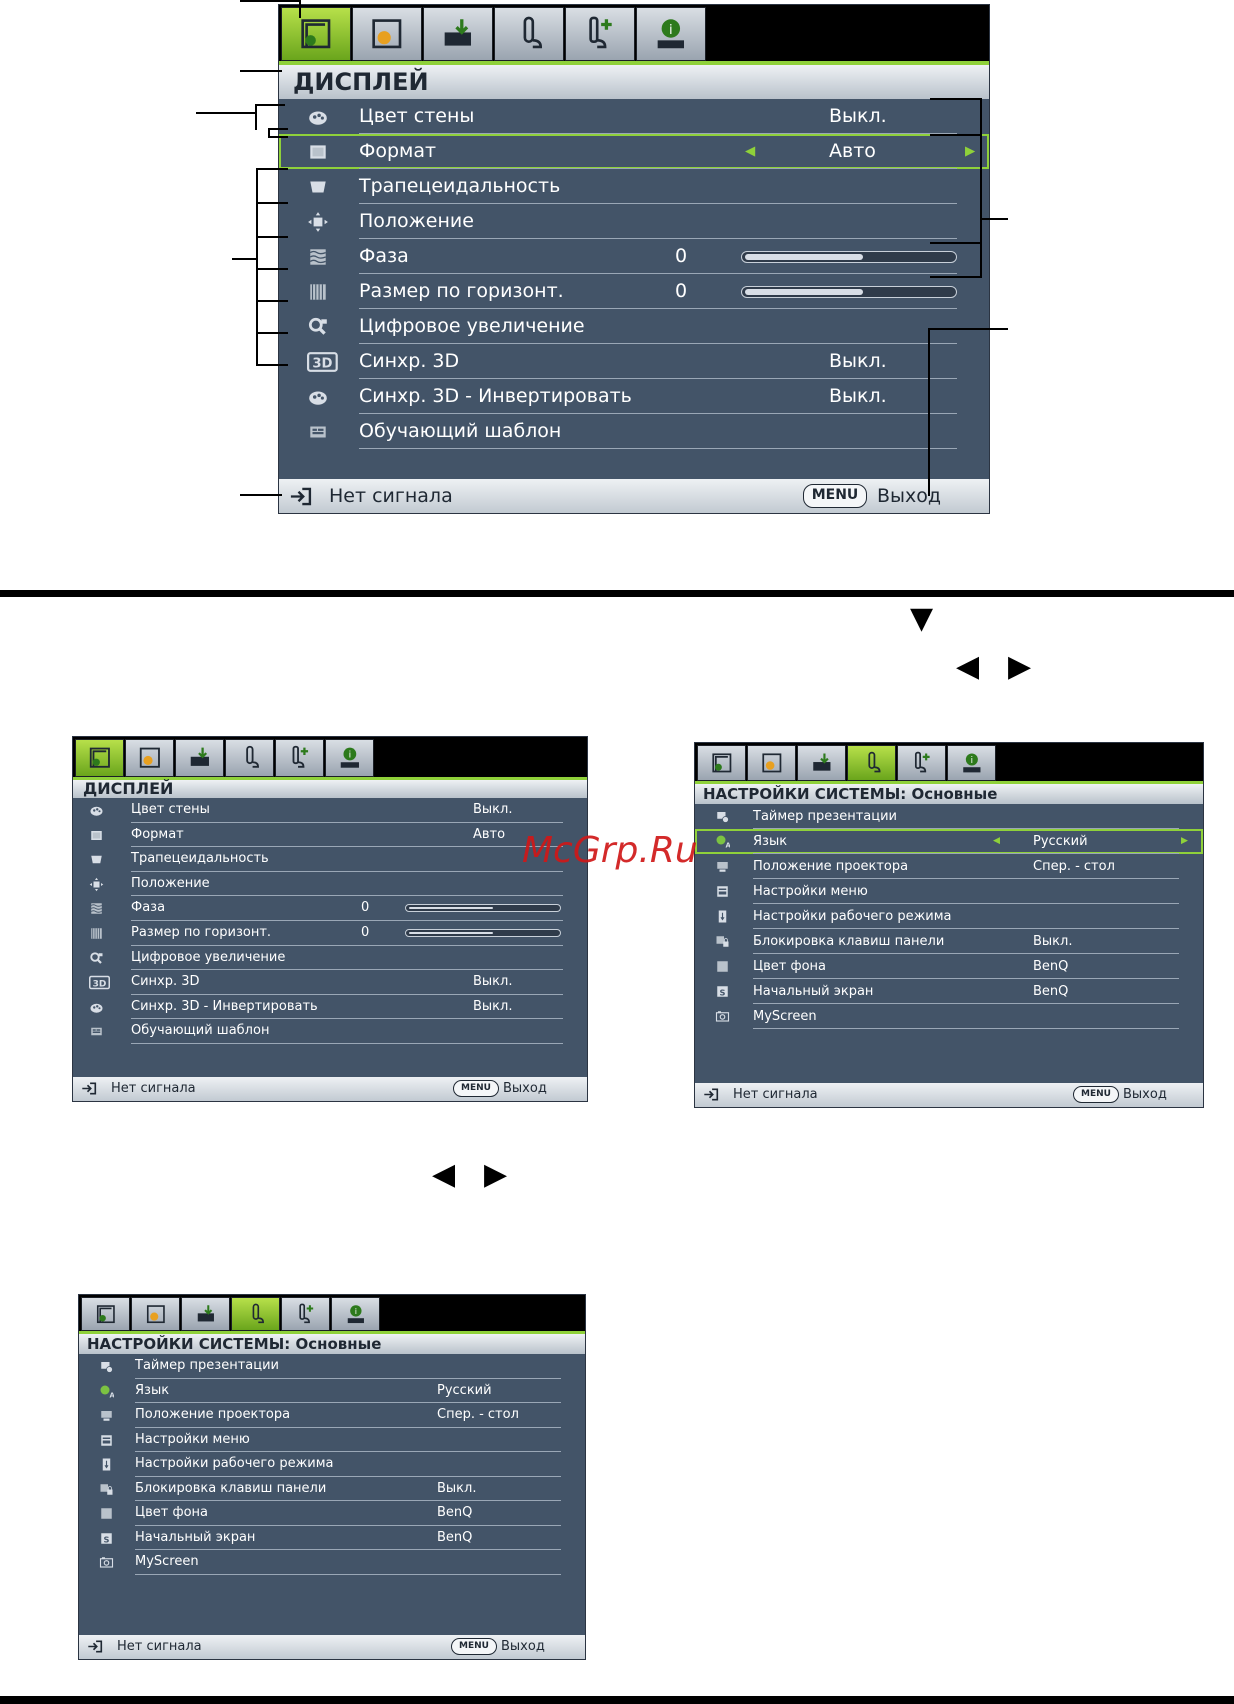  What do you see at coordinates (474, 1646) in the screenshot?
I see `menu-key-badge: MENU` at bounding box center [474, 1646].